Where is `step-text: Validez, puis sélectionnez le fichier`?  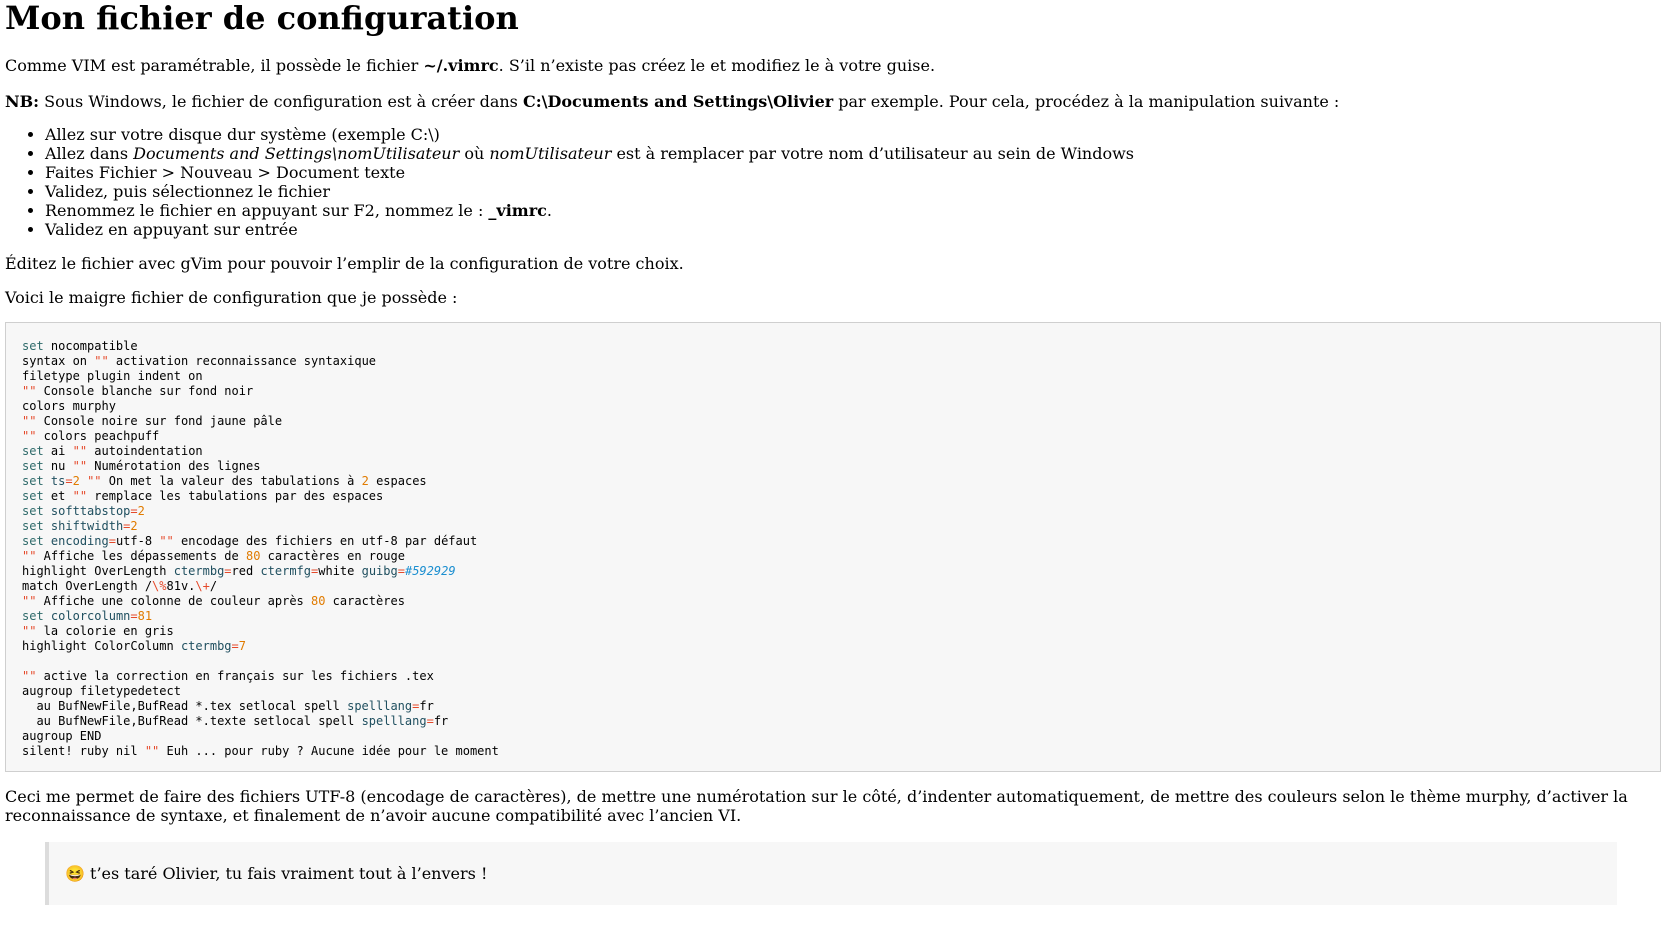
step-text: Validez, puis sélectionnez le fichier is located at coordinates (187, 191).